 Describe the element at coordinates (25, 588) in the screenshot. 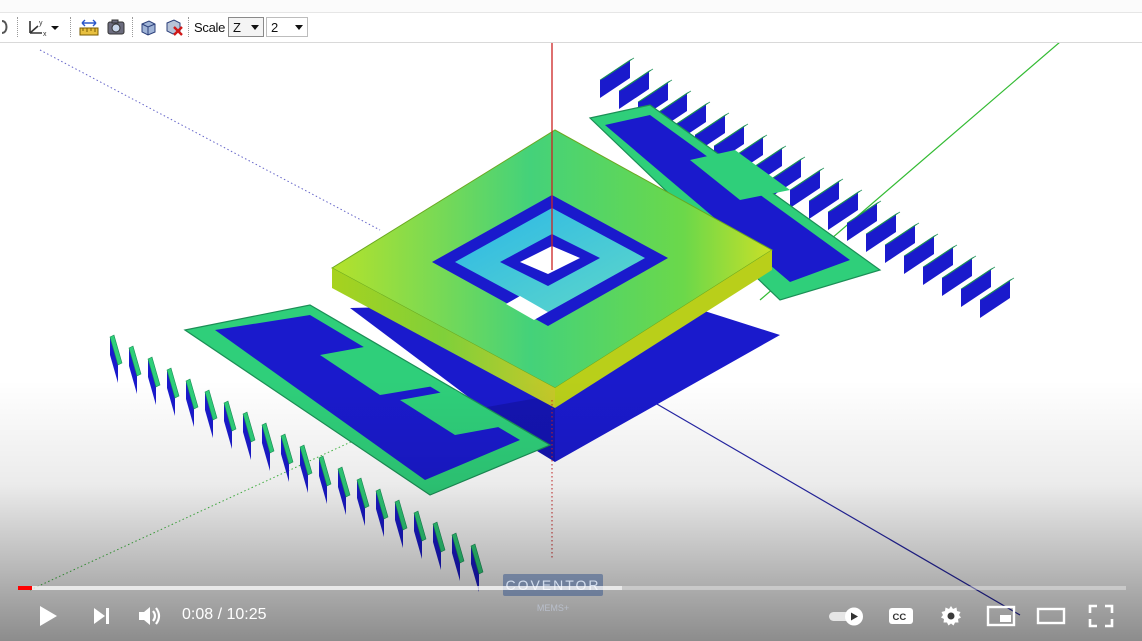

I see `progress-played` at that location.